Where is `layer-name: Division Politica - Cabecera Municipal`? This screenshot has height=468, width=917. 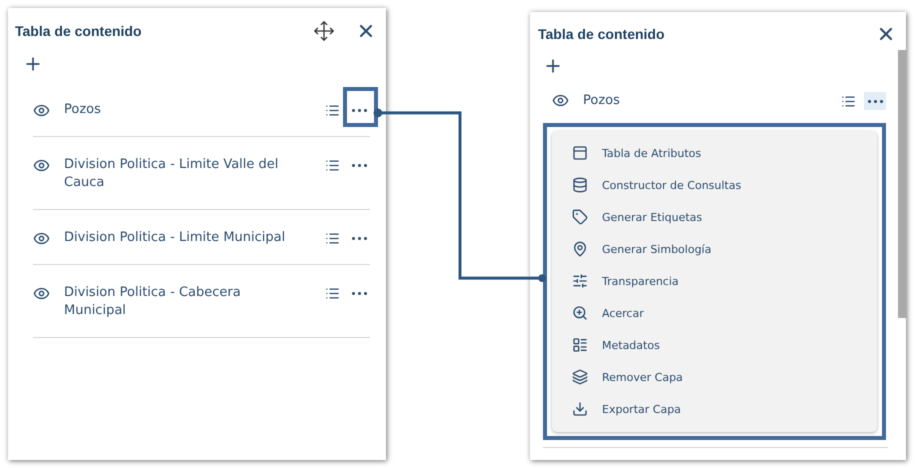 layer-name: Division Politica - Cabecera Municipal is located at coordinates (153, 302).